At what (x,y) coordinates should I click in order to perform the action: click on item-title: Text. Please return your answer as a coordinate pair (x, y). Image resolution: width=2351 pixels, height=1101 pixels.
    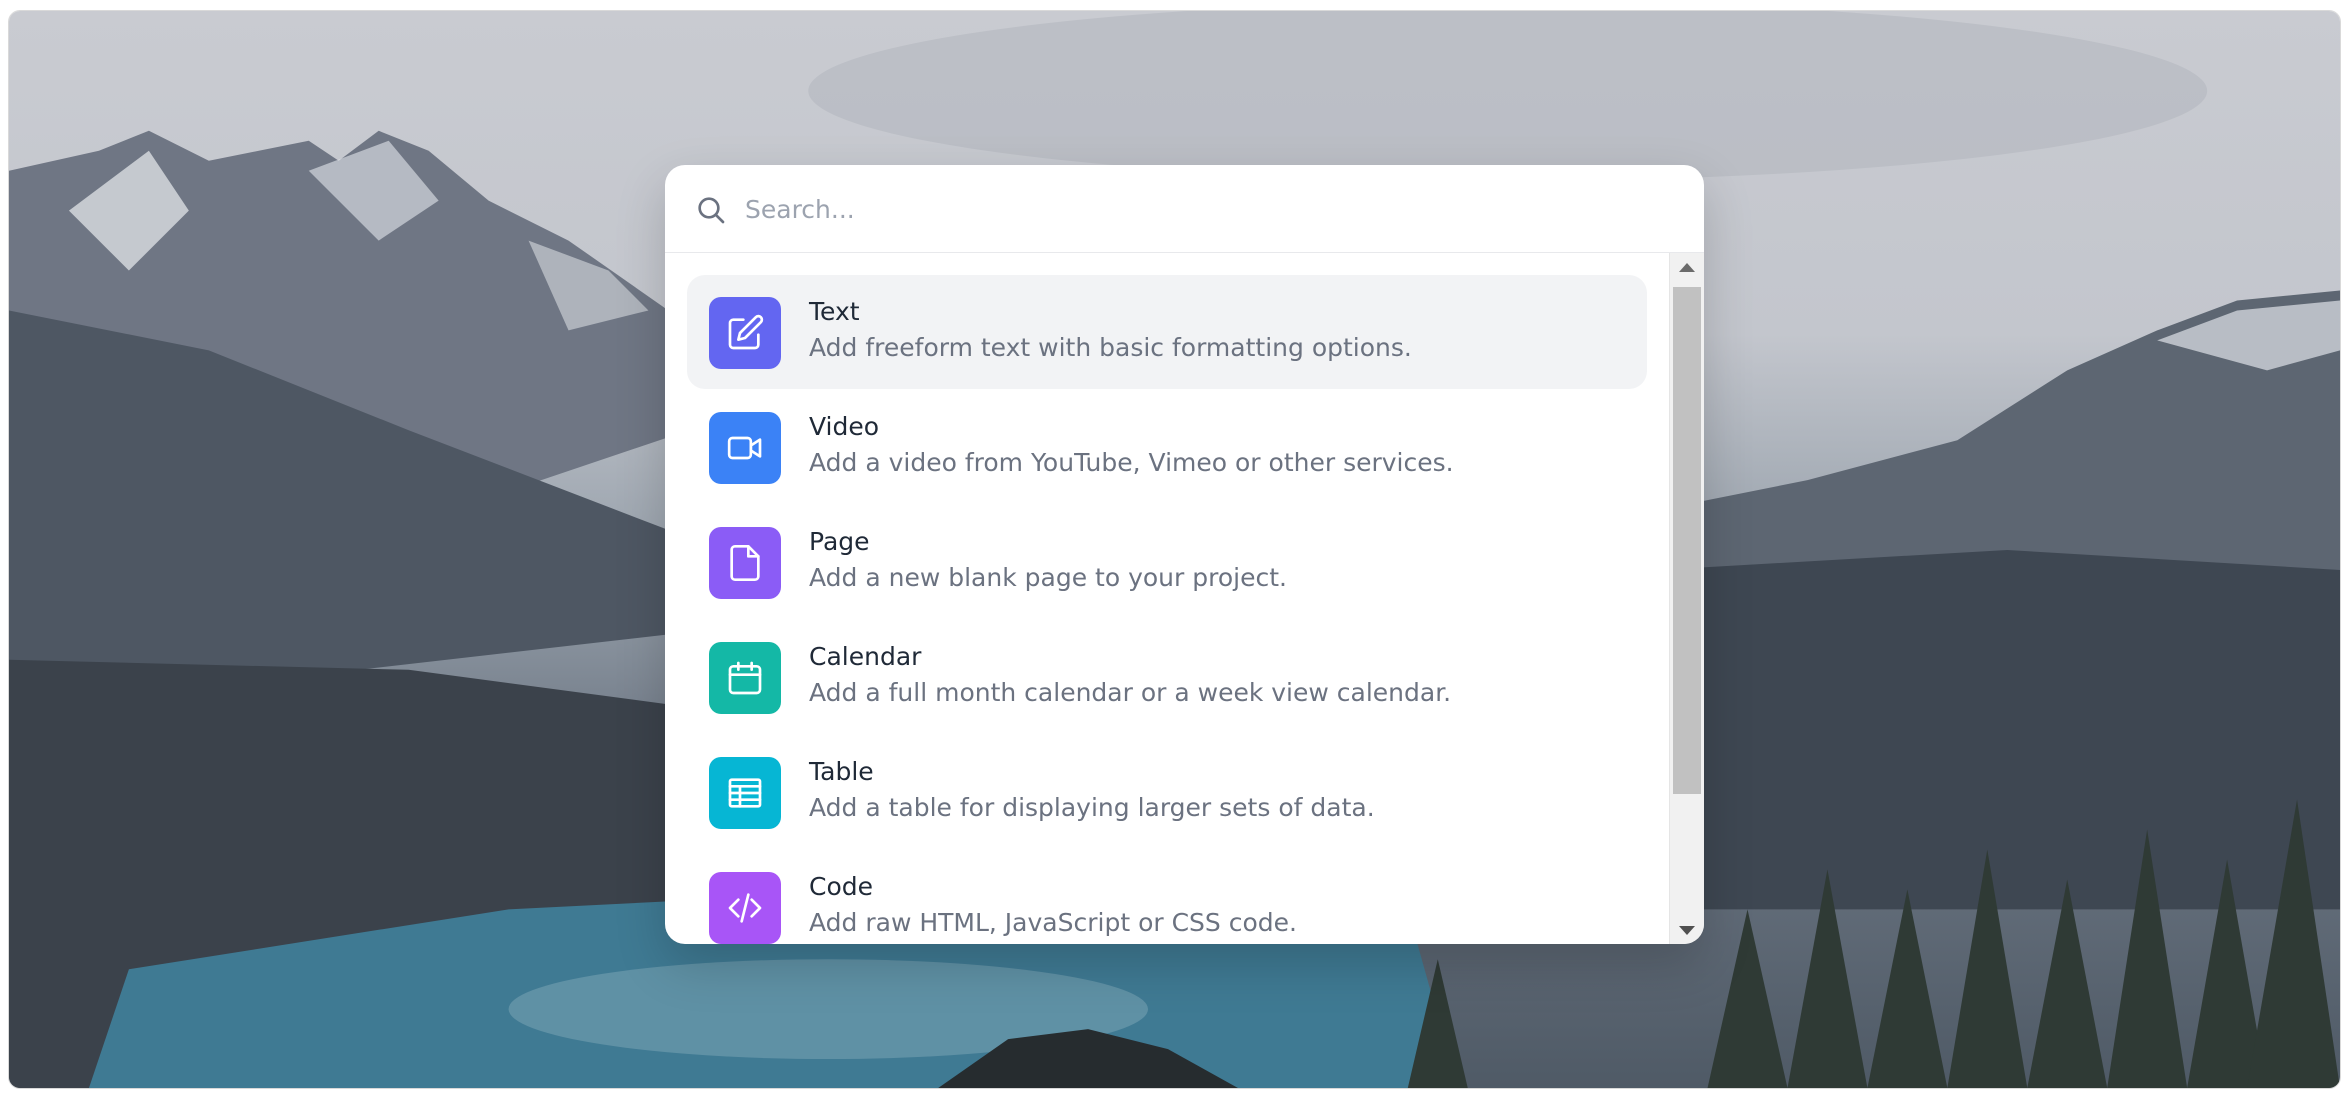
    Looking at the image, I should click on (834, 311).